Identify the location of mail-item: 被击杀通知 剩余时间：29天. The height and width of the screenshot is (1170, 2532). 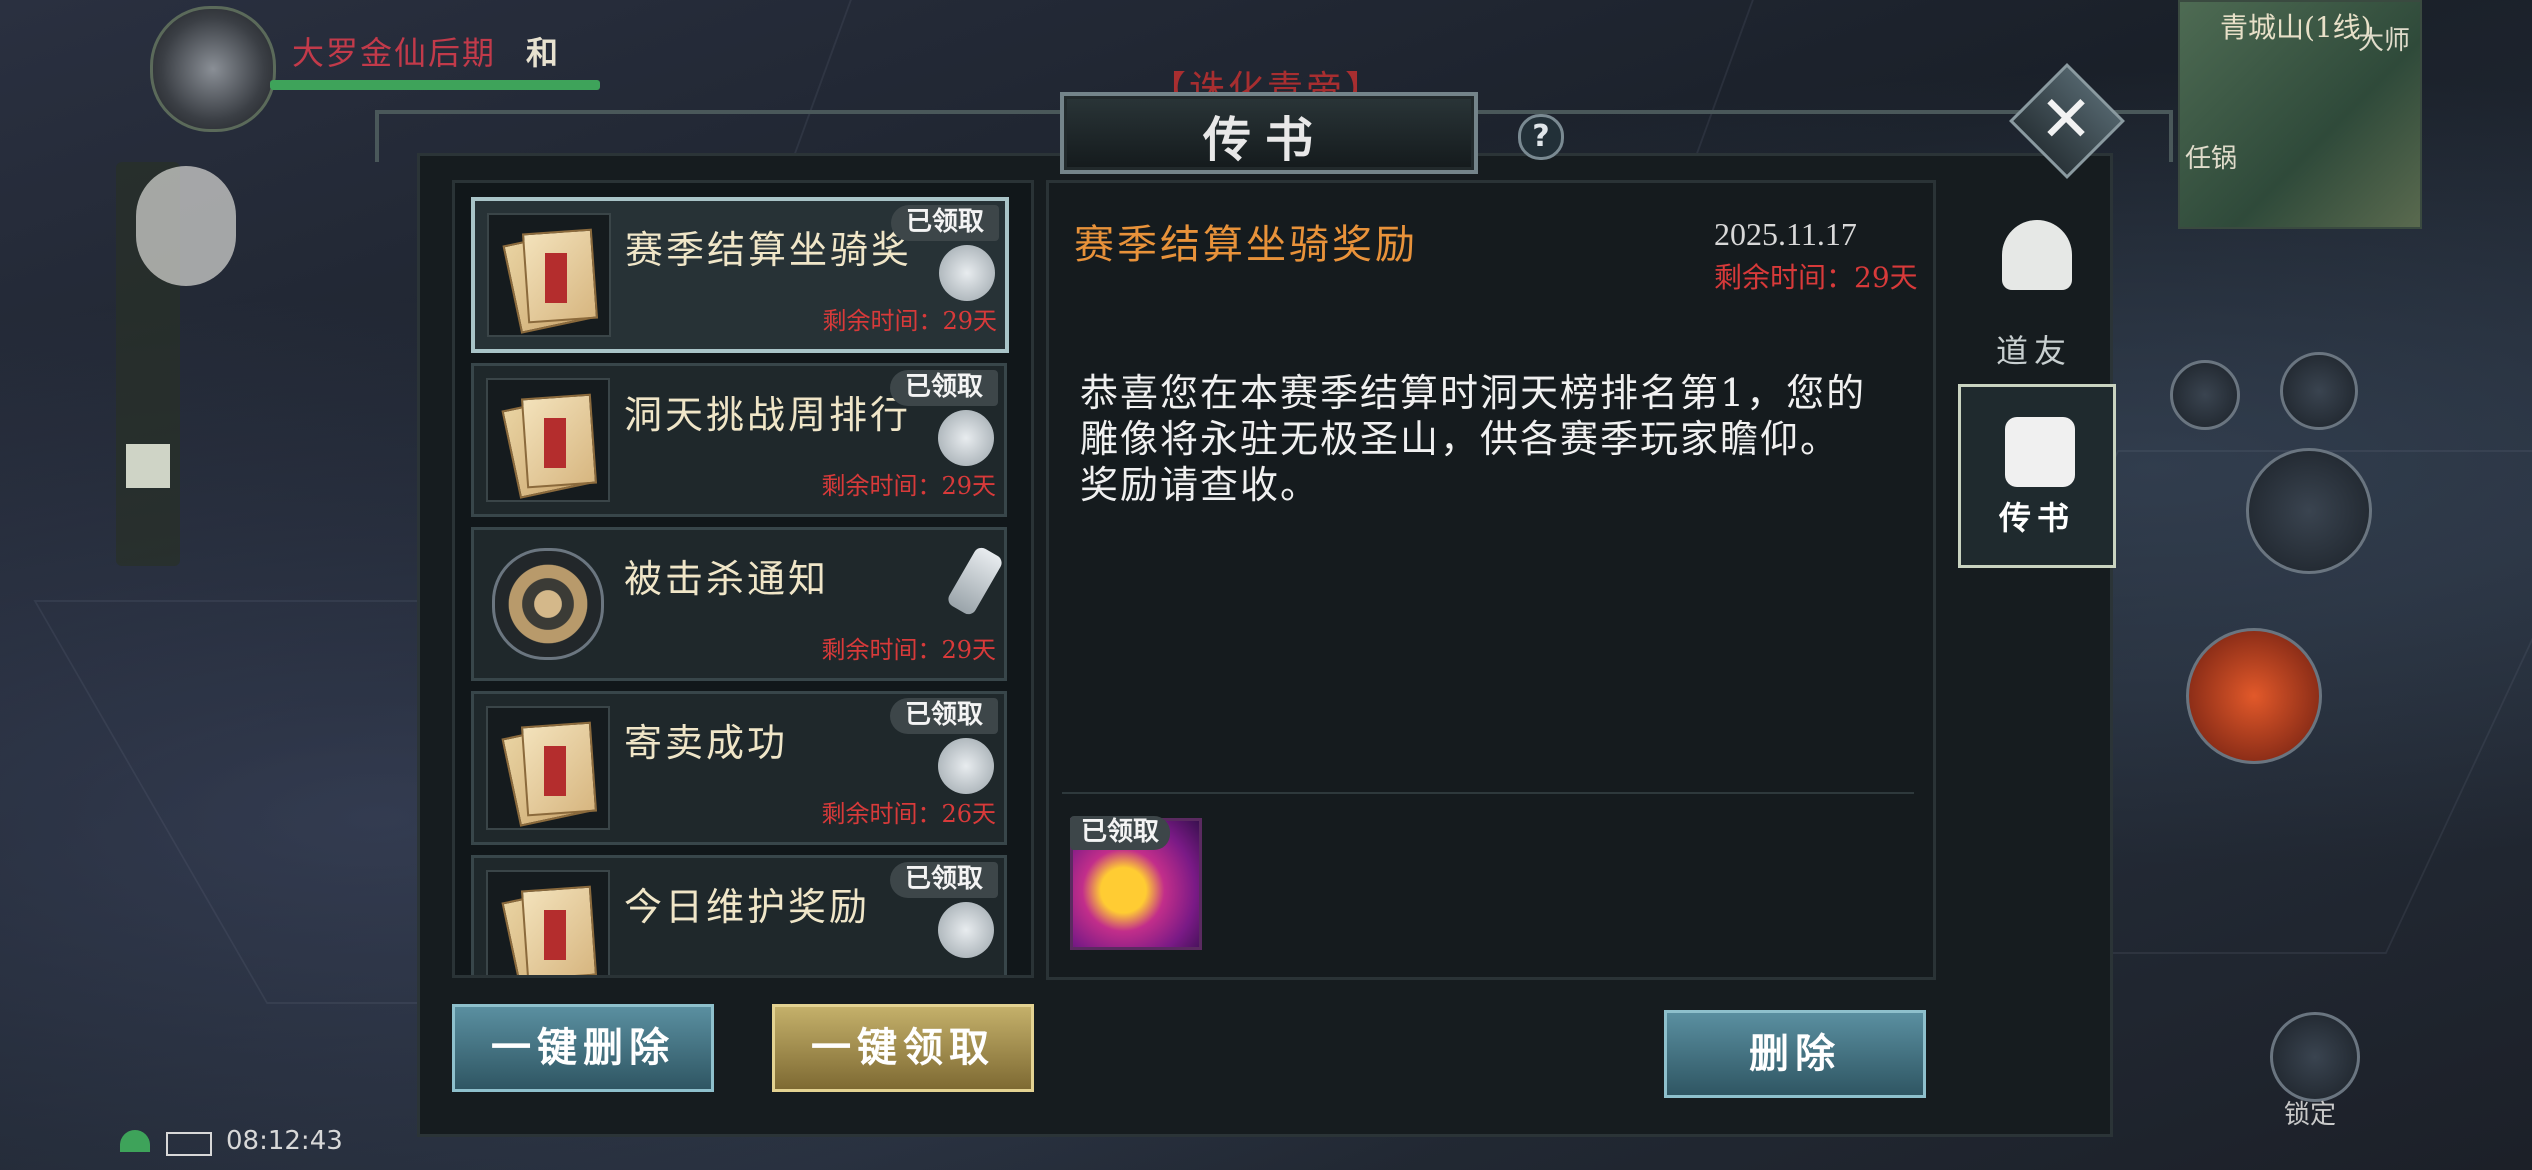
(739, 604).